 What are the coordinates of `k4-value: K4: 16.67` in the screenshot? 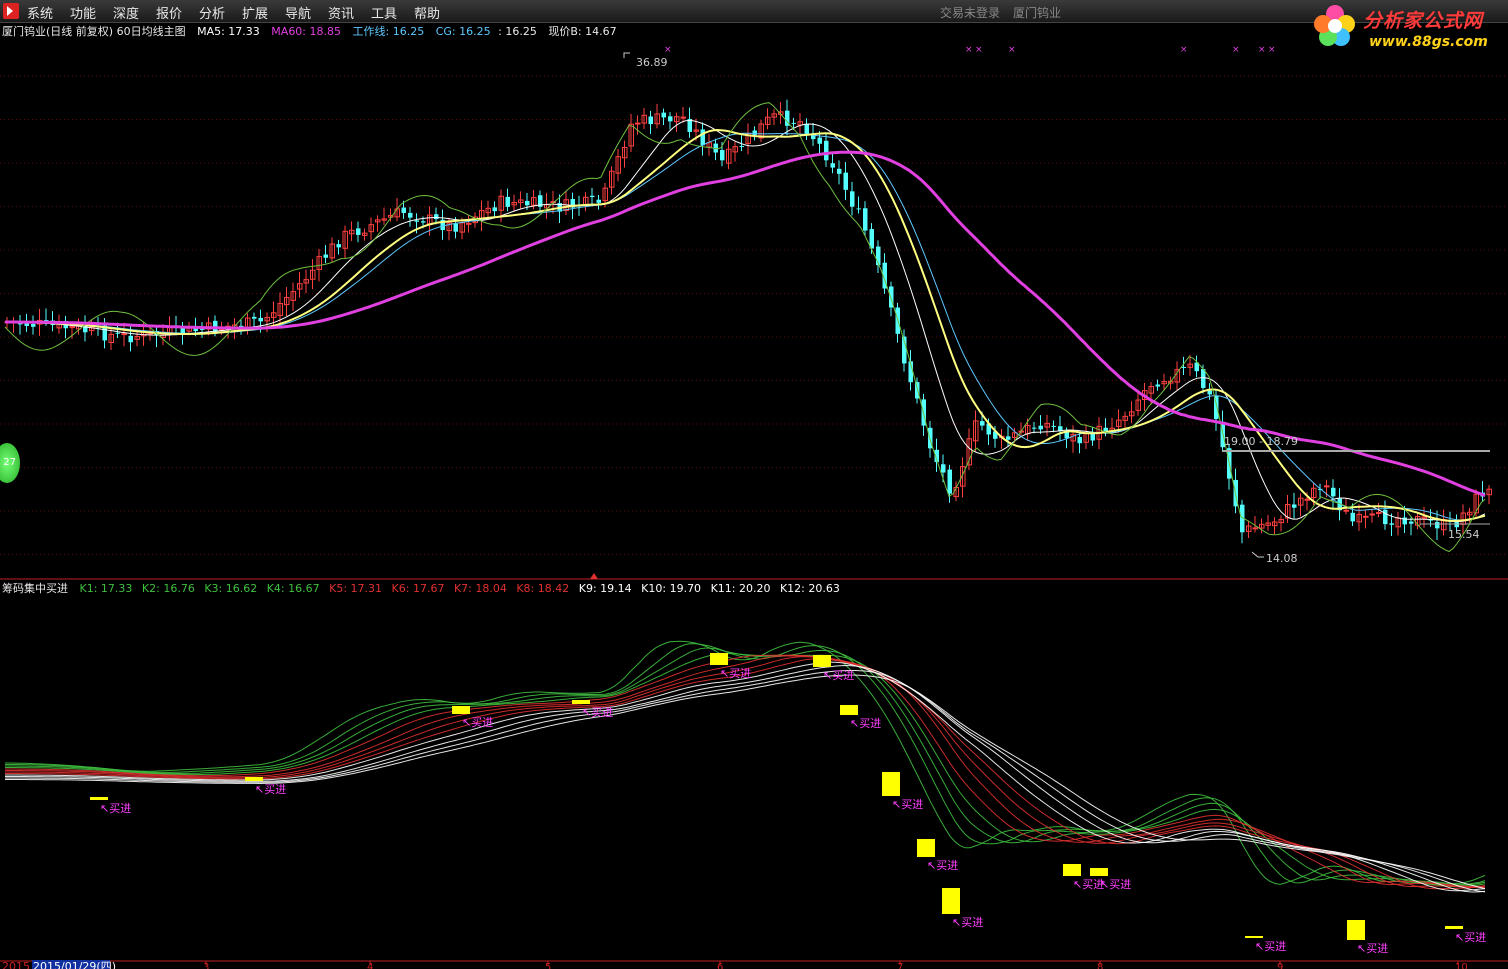 It's located at (293, 588).